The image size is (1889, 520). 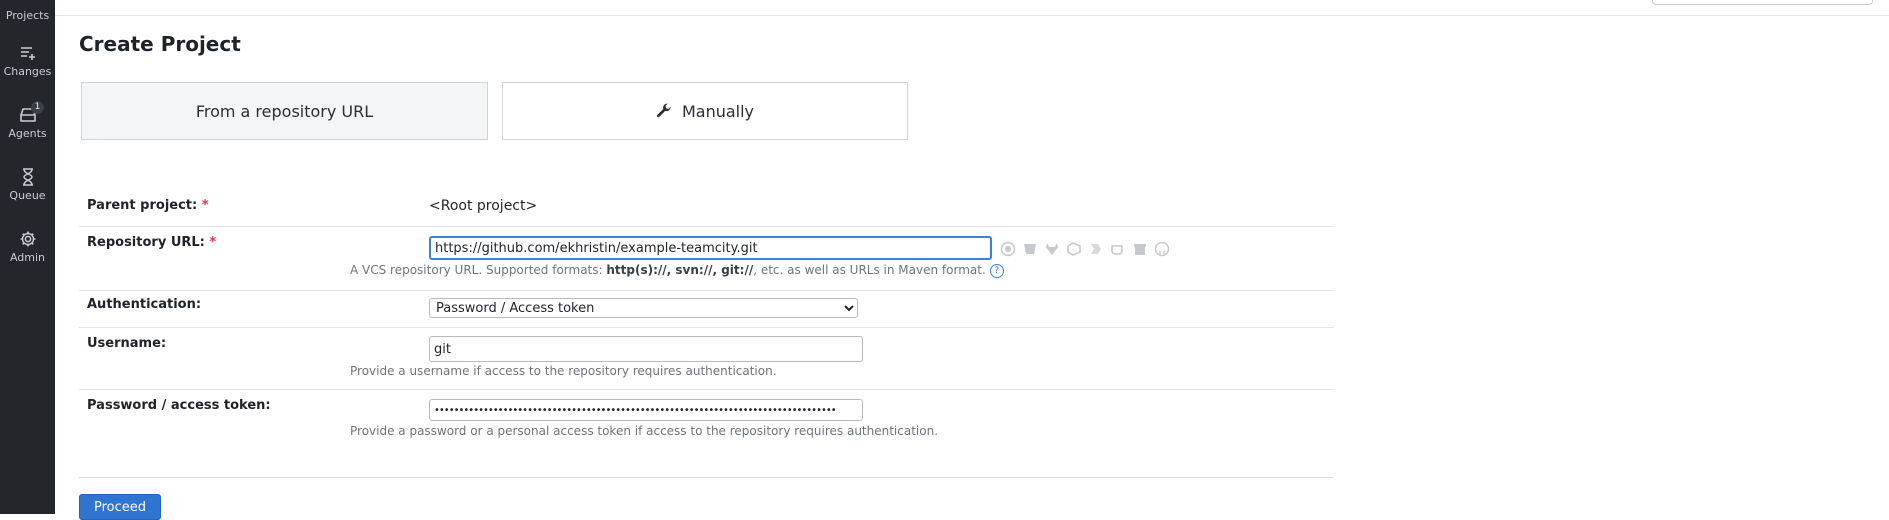 I want to click on sidebar-item-projects: Projects, so click(x=27, y=11).